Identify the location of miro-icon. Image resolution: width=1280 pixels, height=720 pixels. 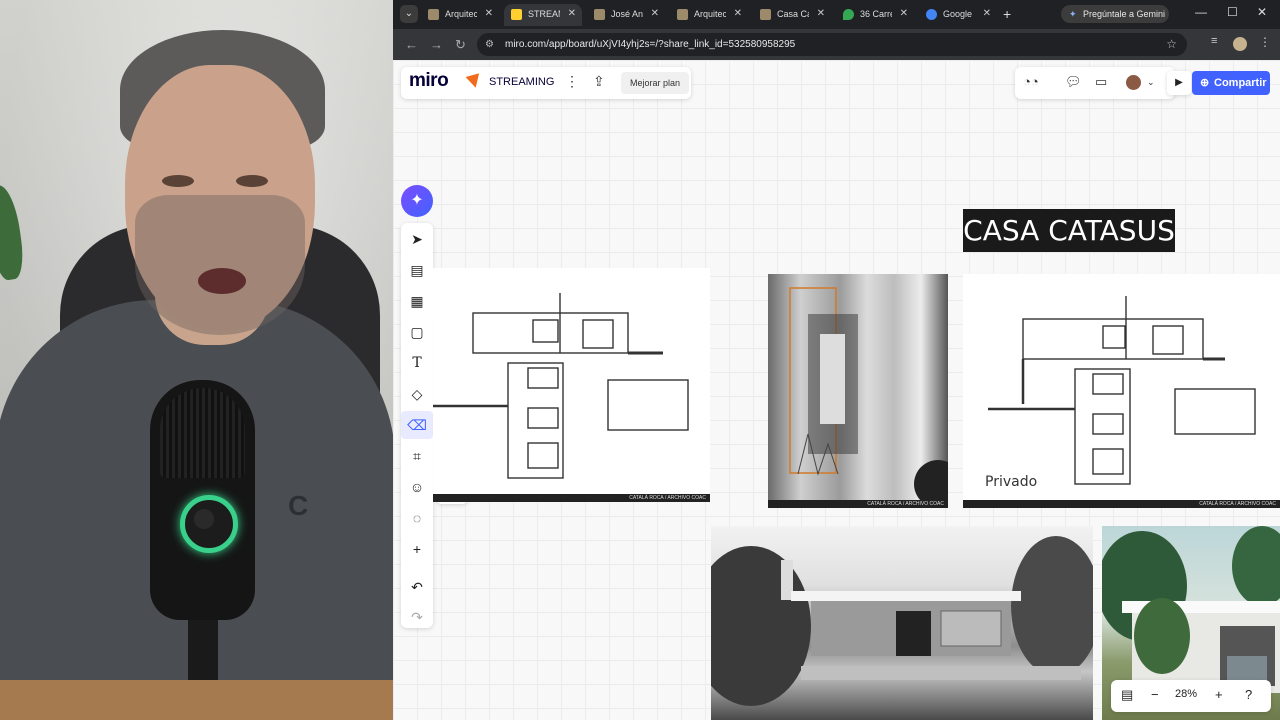
(516, 14).